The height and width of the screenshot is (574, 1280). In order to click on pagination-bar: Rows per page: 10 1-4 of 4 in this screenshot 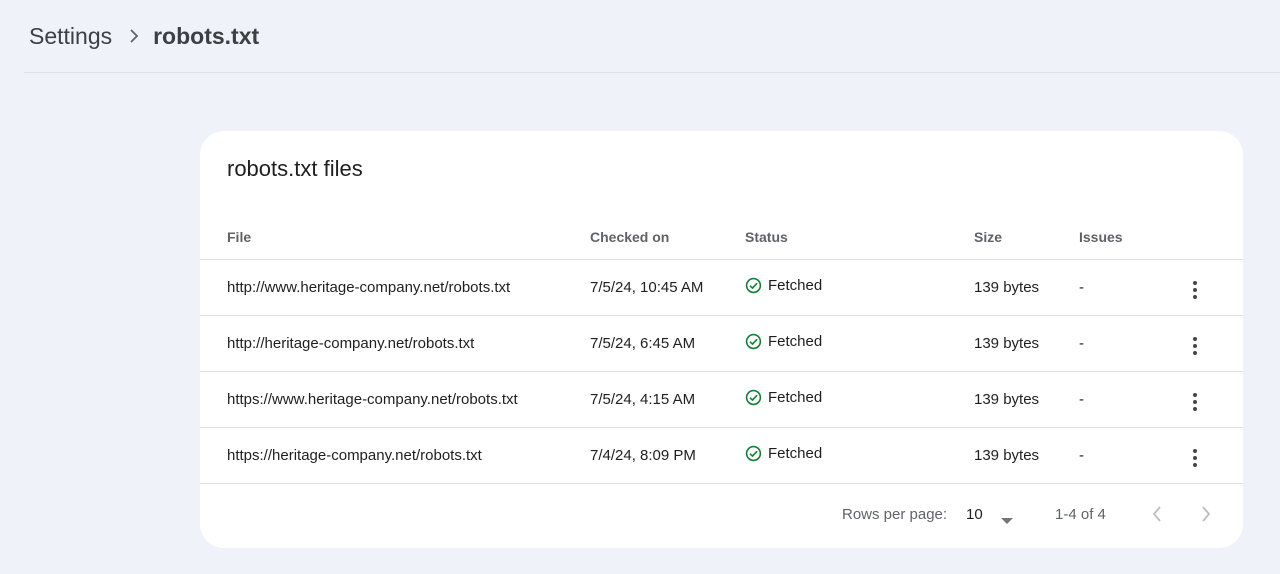, I will do `click(721, 516)`.